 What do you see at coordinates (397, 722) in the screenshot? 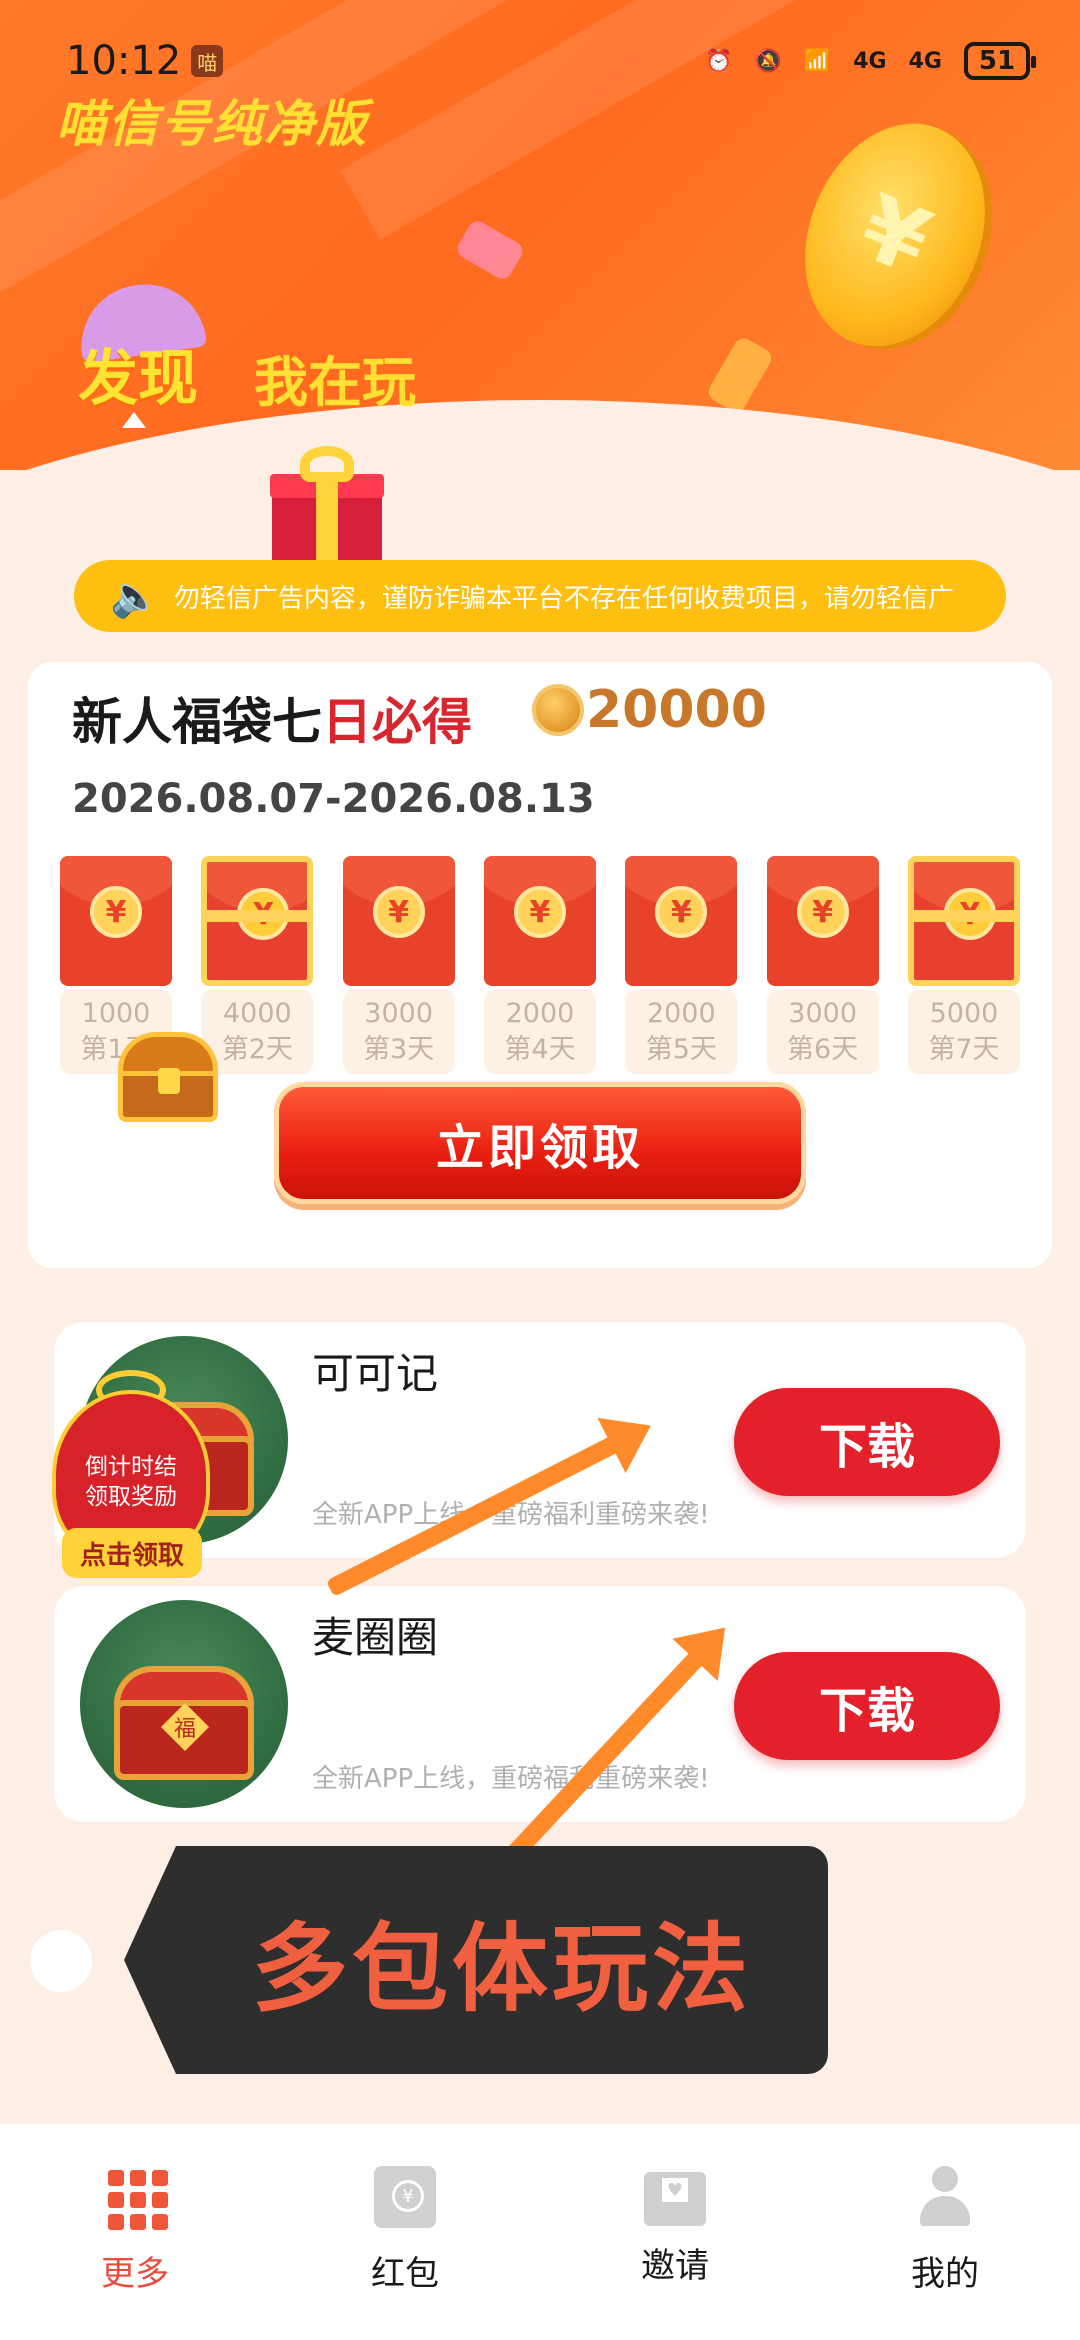
I see `welfare-title-highlight: 日必得` at bounding box center [397, 722].